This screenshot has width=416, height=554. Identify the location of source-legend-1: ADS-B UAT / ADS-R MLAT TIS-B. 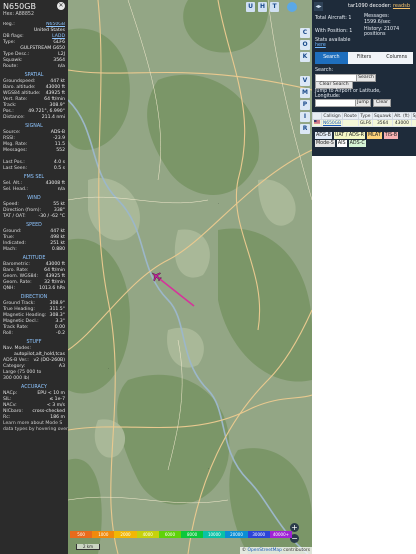
(357, 135).